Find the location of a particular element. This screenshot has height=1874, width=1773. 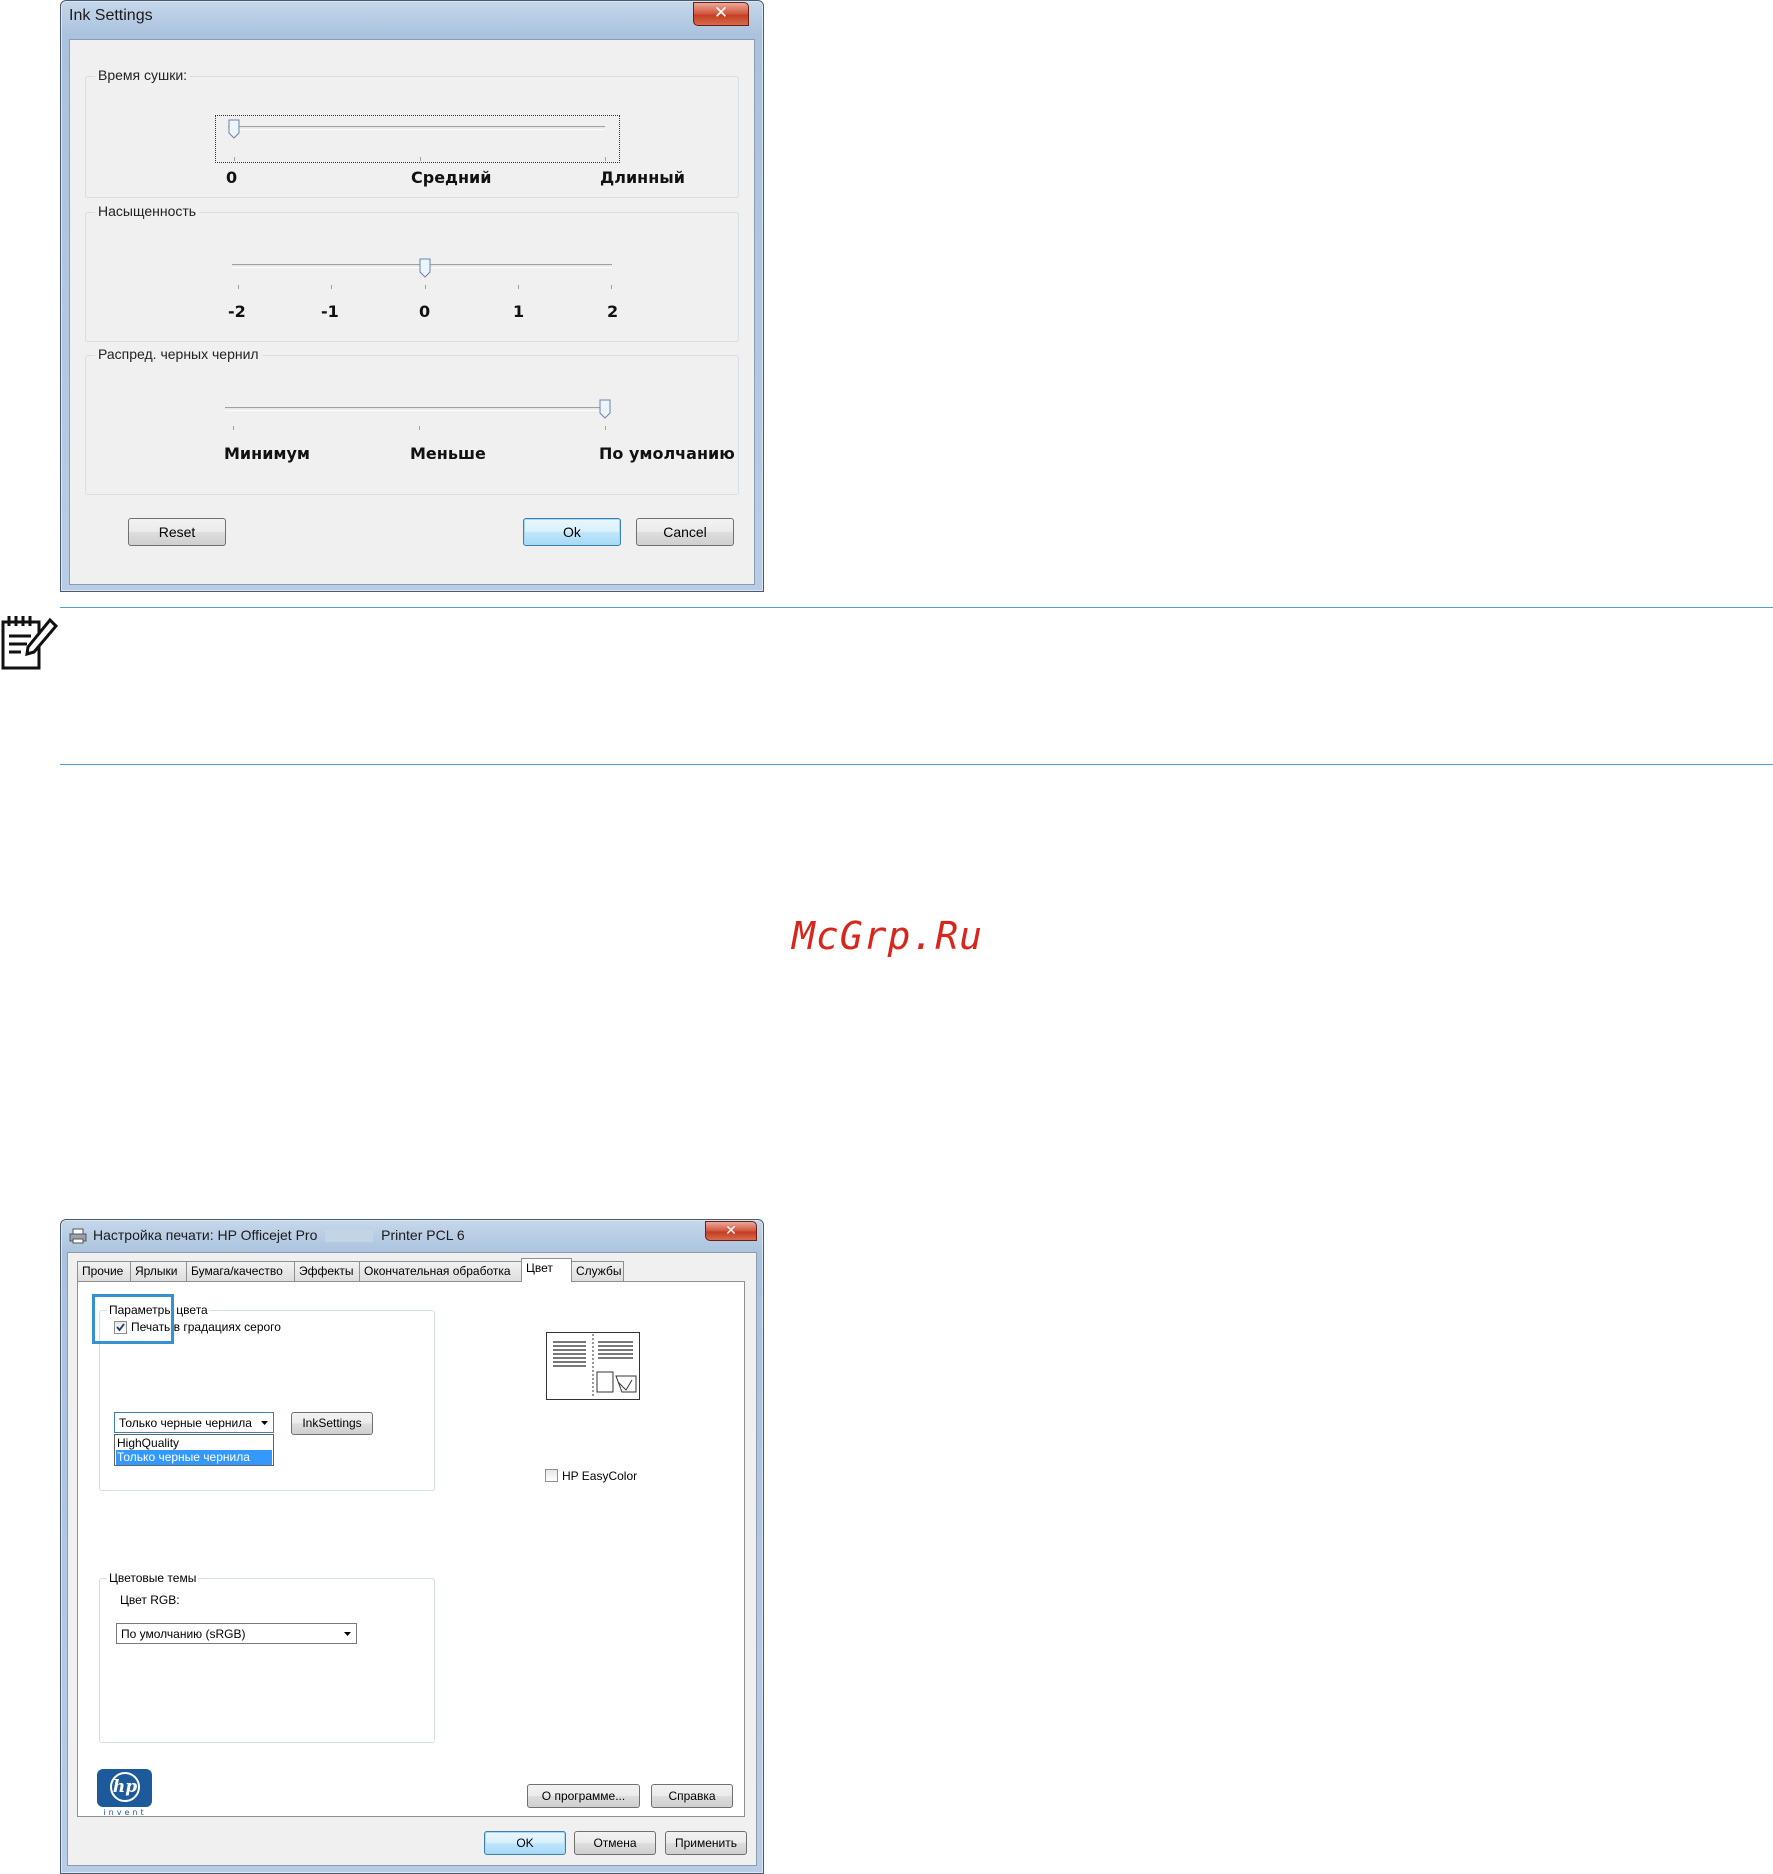

hp-logo-tagline: invent is located at coordinates (125, 1812).